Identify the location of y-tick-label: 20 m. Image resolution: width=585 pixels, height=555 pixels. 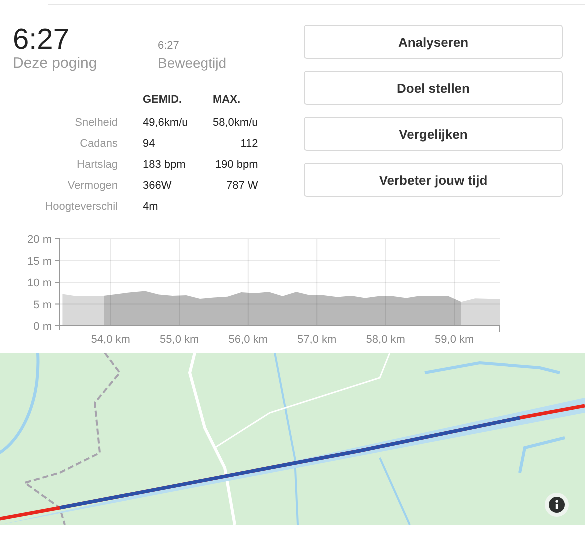
(40, 240).